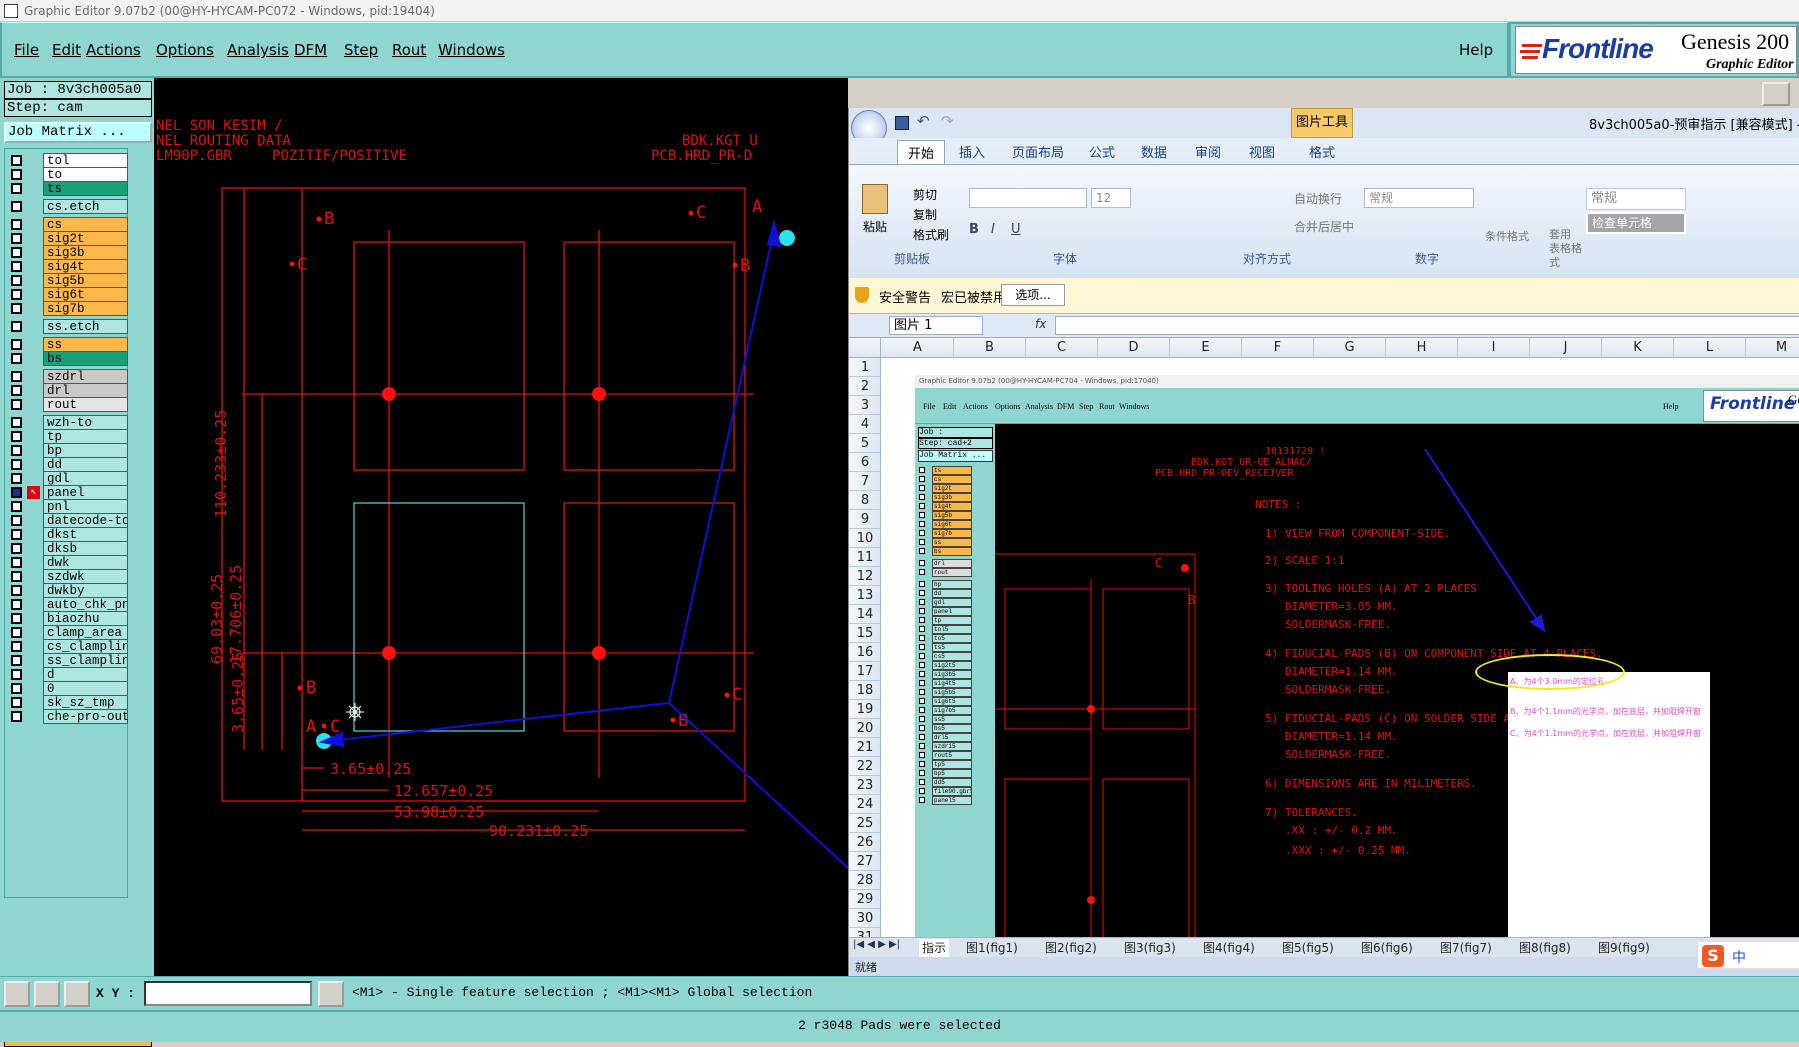 The height and width of the screenshot is (1047, 1799). What do you see at coordinates (85, 206) in the screenshot?
I see `layer-name: cs.etch` at bounding box center [85, 206].